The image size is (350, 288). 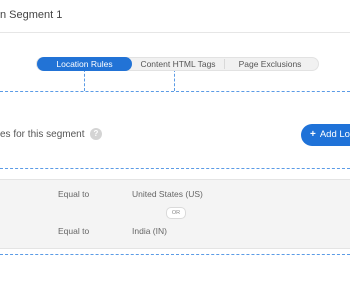 I want to click on segment-title: n Segment 1, so click(x=31, y=15).